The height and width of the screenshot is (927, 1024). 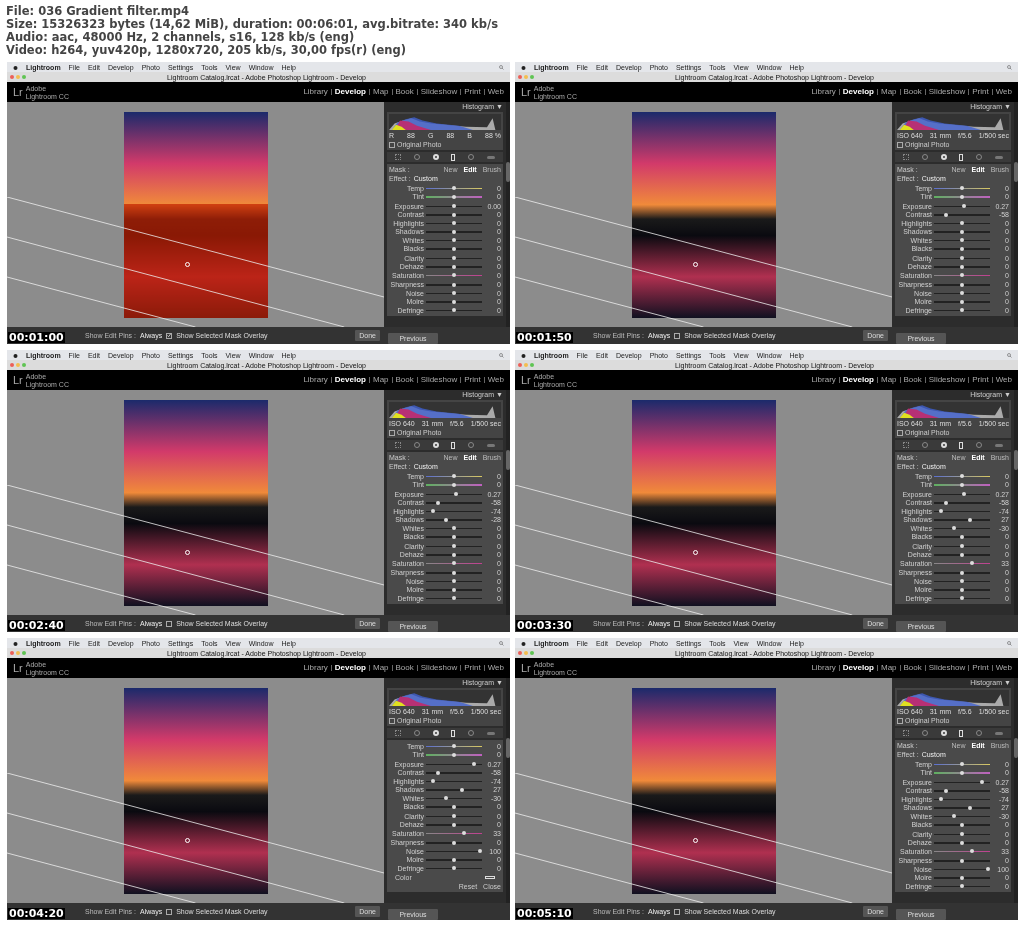 What do you see at coordinates (490, 877) in the screenshot?
I see `color-swatch` at bounding box center [490, 877].